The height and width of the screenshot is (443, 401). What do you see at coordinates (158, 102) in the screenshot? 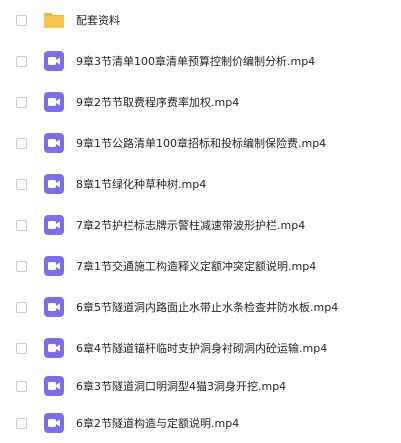
I see `file-name: 9章2节节取费程序费率加权.mp4` at bounding box center [158, 102].